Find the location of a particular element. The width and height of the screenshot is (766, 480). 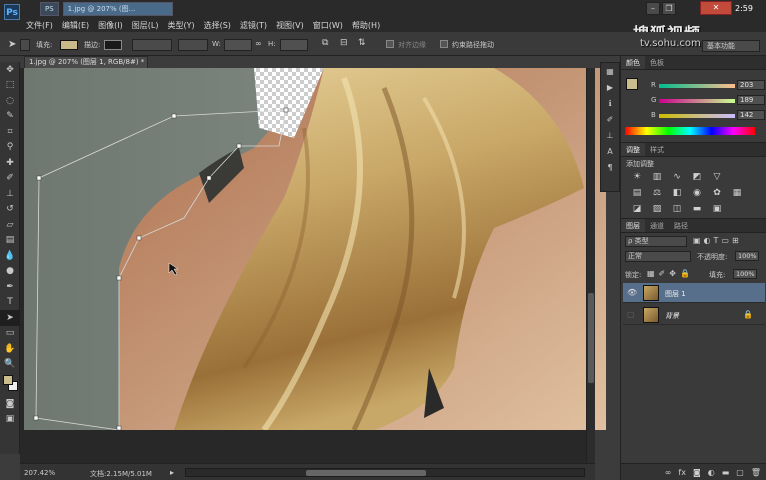

delete-layer-icon: 🗑 is located at coordinates (756, 472).